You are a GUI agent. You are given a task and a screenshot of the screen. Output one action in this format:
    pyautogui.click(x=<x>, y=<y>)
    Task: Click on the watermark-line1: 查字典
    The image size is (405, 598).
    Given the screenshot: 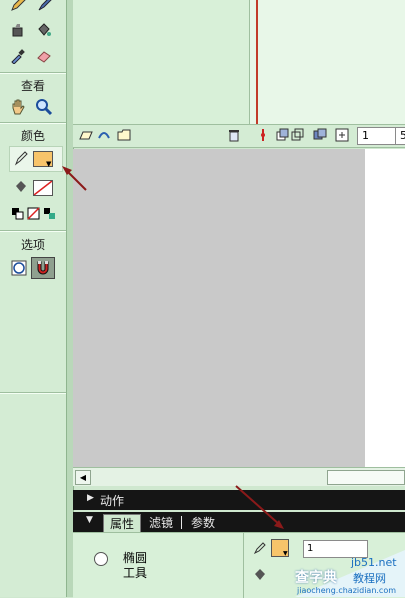 What is the action you would take?
    pyautogui.click(x=316, y=578)
    